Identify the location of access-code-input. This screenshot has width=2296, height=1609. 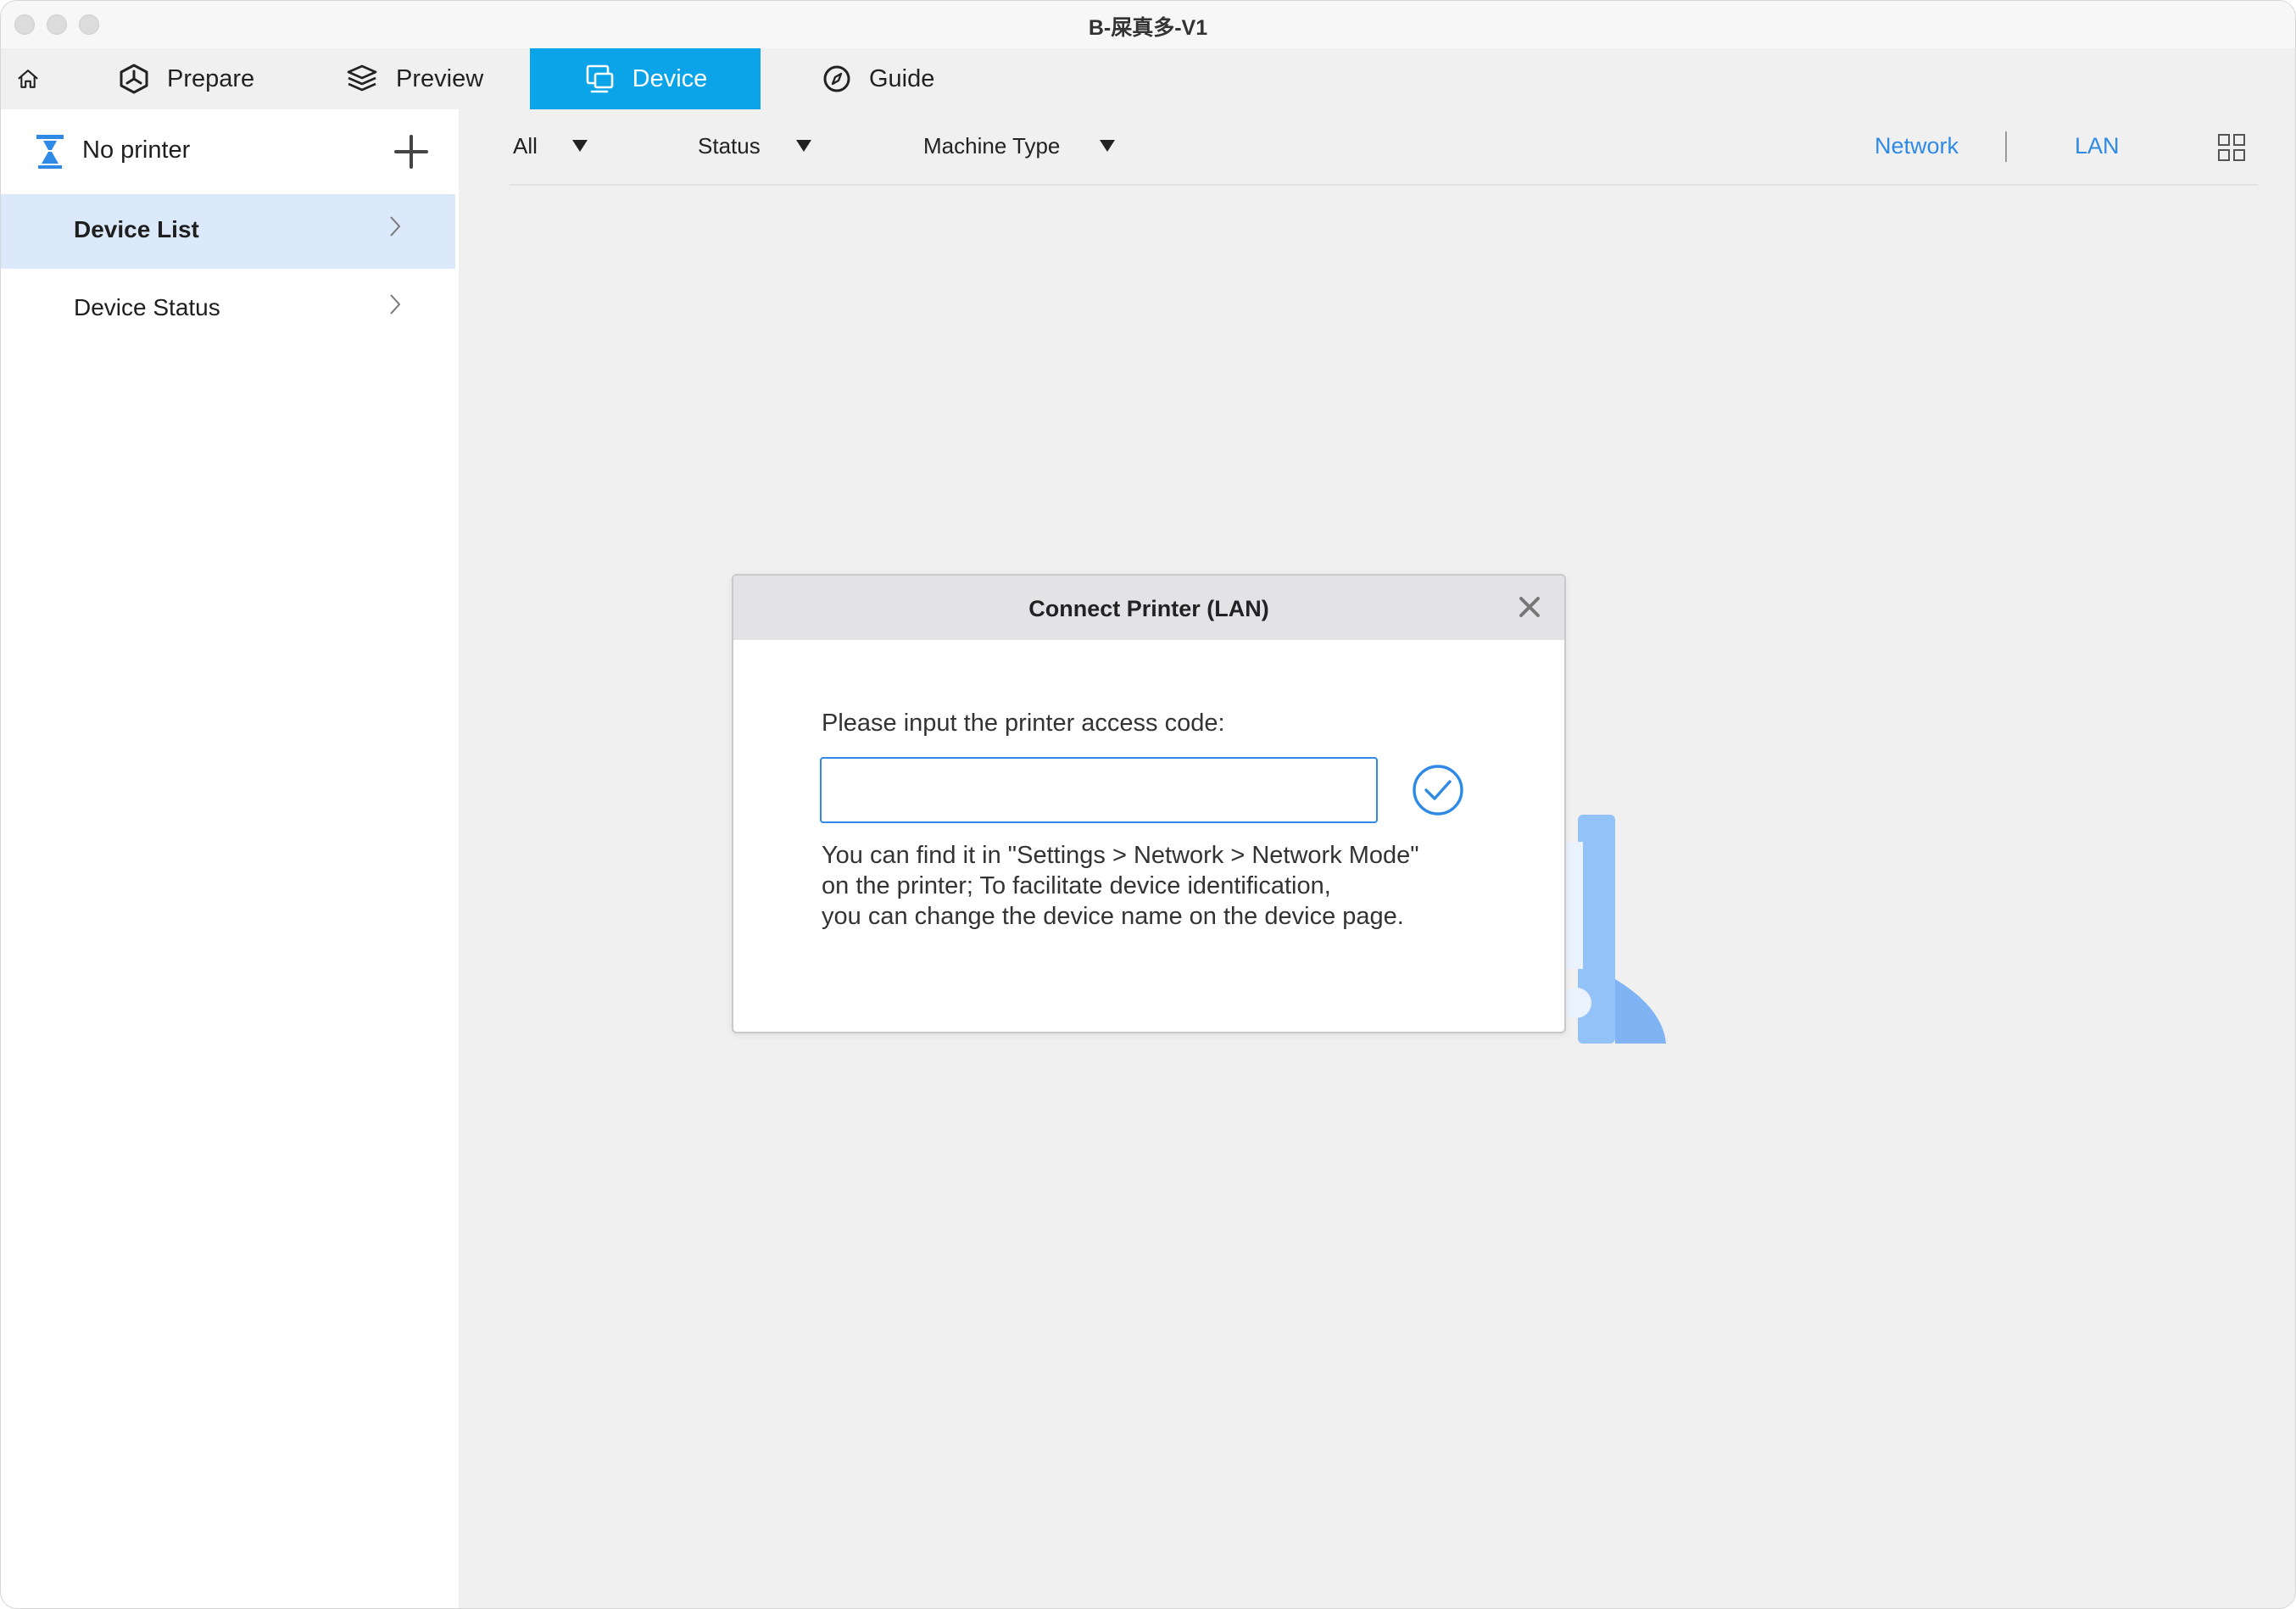
(1099, 790).